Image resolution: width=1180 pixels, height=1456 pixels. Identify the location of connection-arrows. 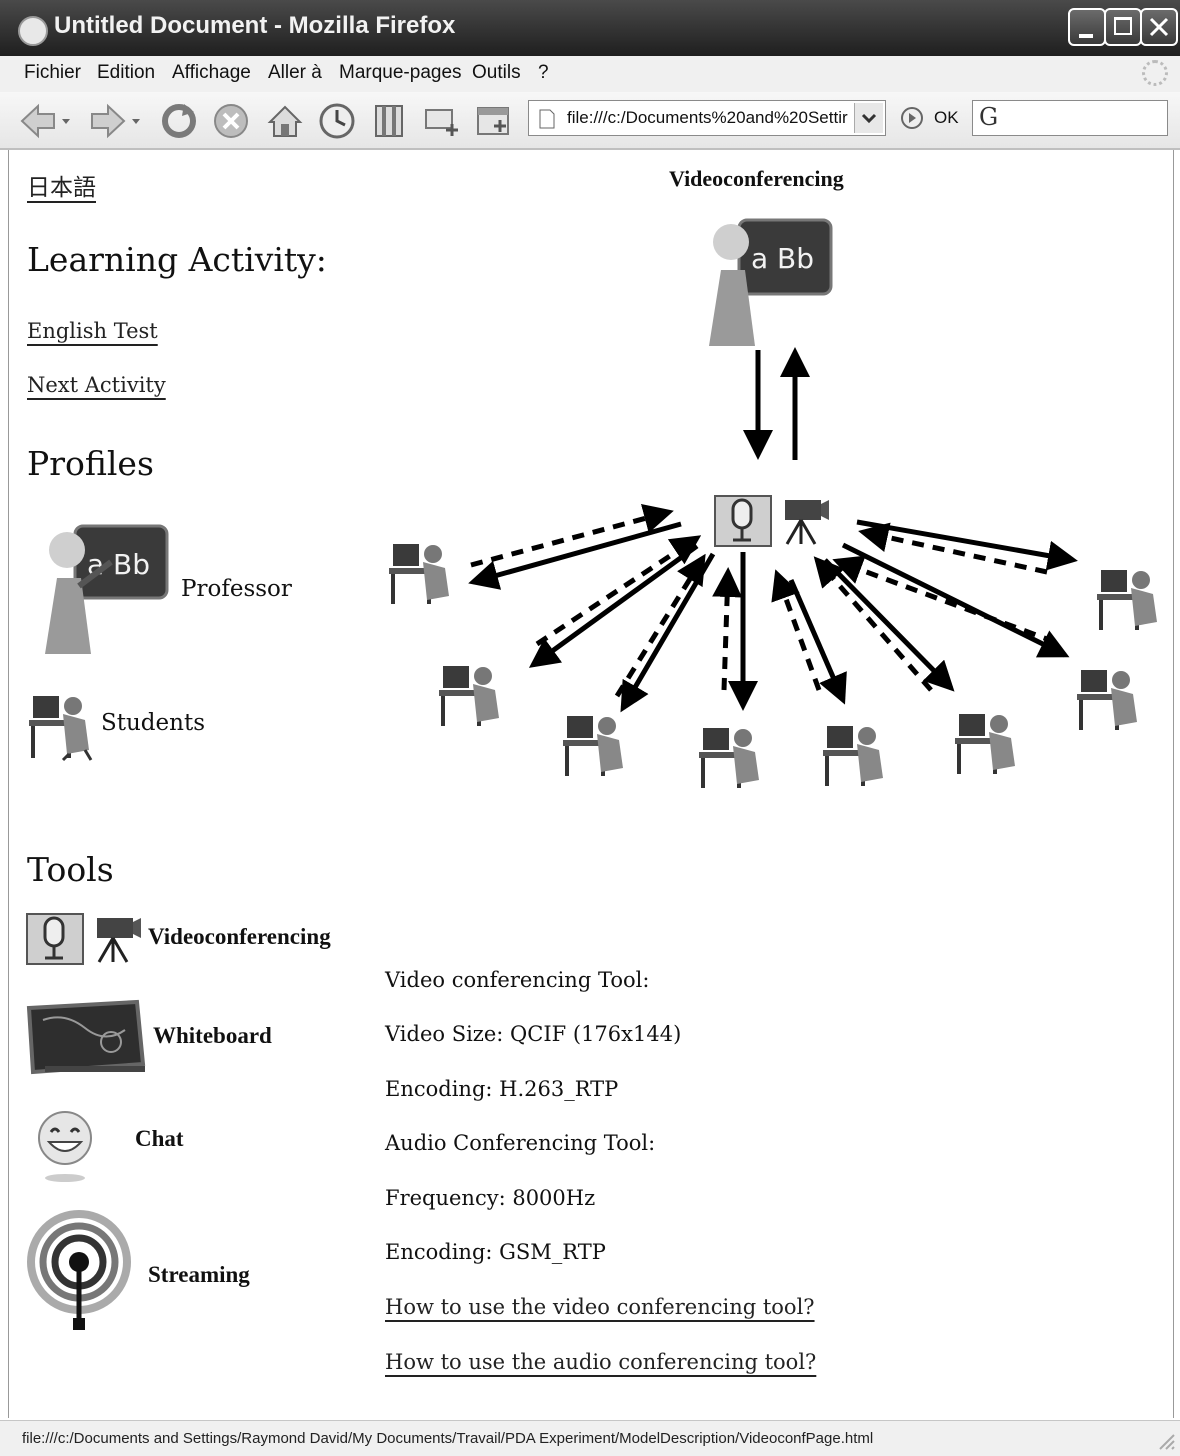
(773, 530).